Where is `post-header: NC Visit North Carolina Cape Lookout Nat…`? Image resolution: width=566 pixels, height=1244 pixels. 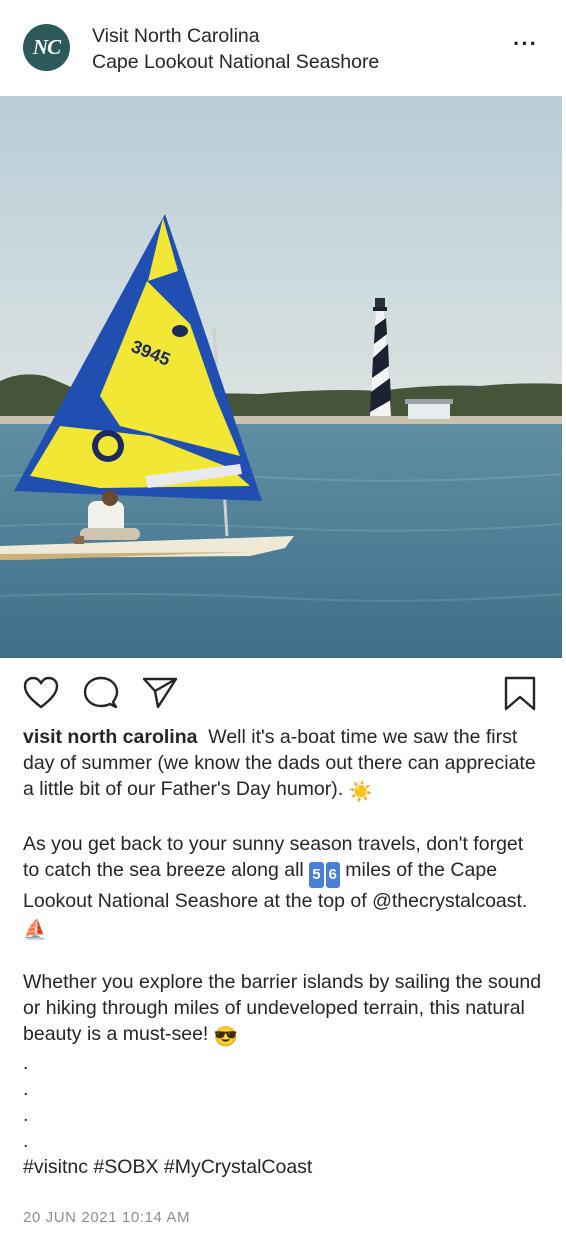 post-header: NC Visit North Carolina Cape Lookout Nat… is located at coordinates (283, 48).